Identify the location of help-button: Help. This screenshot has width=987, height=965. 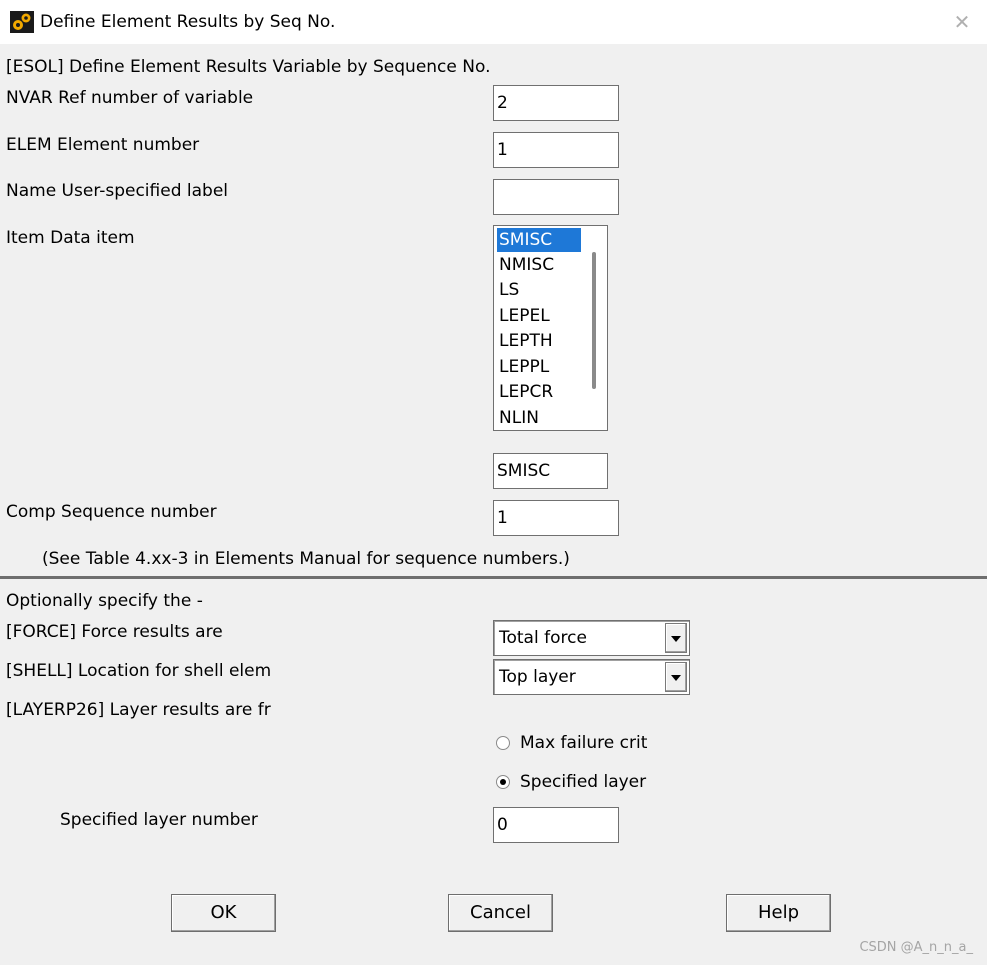
(778, 913).